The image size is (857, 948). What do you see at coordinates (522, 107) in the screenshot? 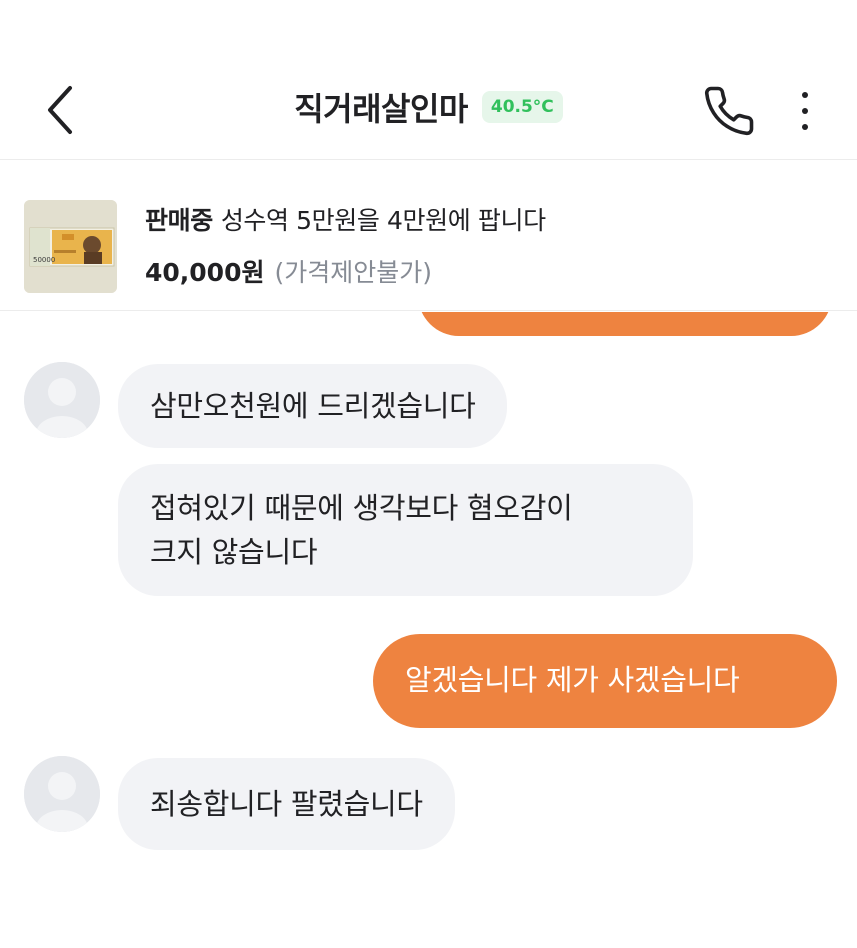
I see `manner-temperature-badge: 40.5°C` at bounding box center [522, 107].